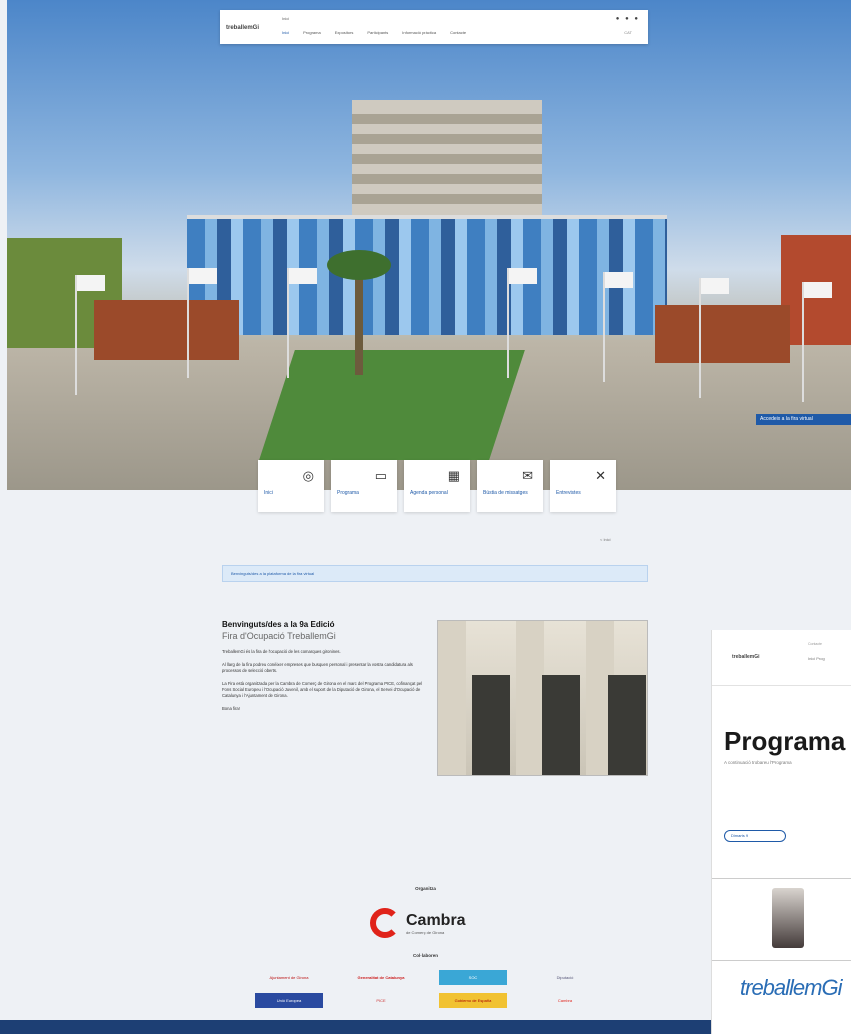  I want to click on logo-ue: Unió Europea, so click(289, 1000).